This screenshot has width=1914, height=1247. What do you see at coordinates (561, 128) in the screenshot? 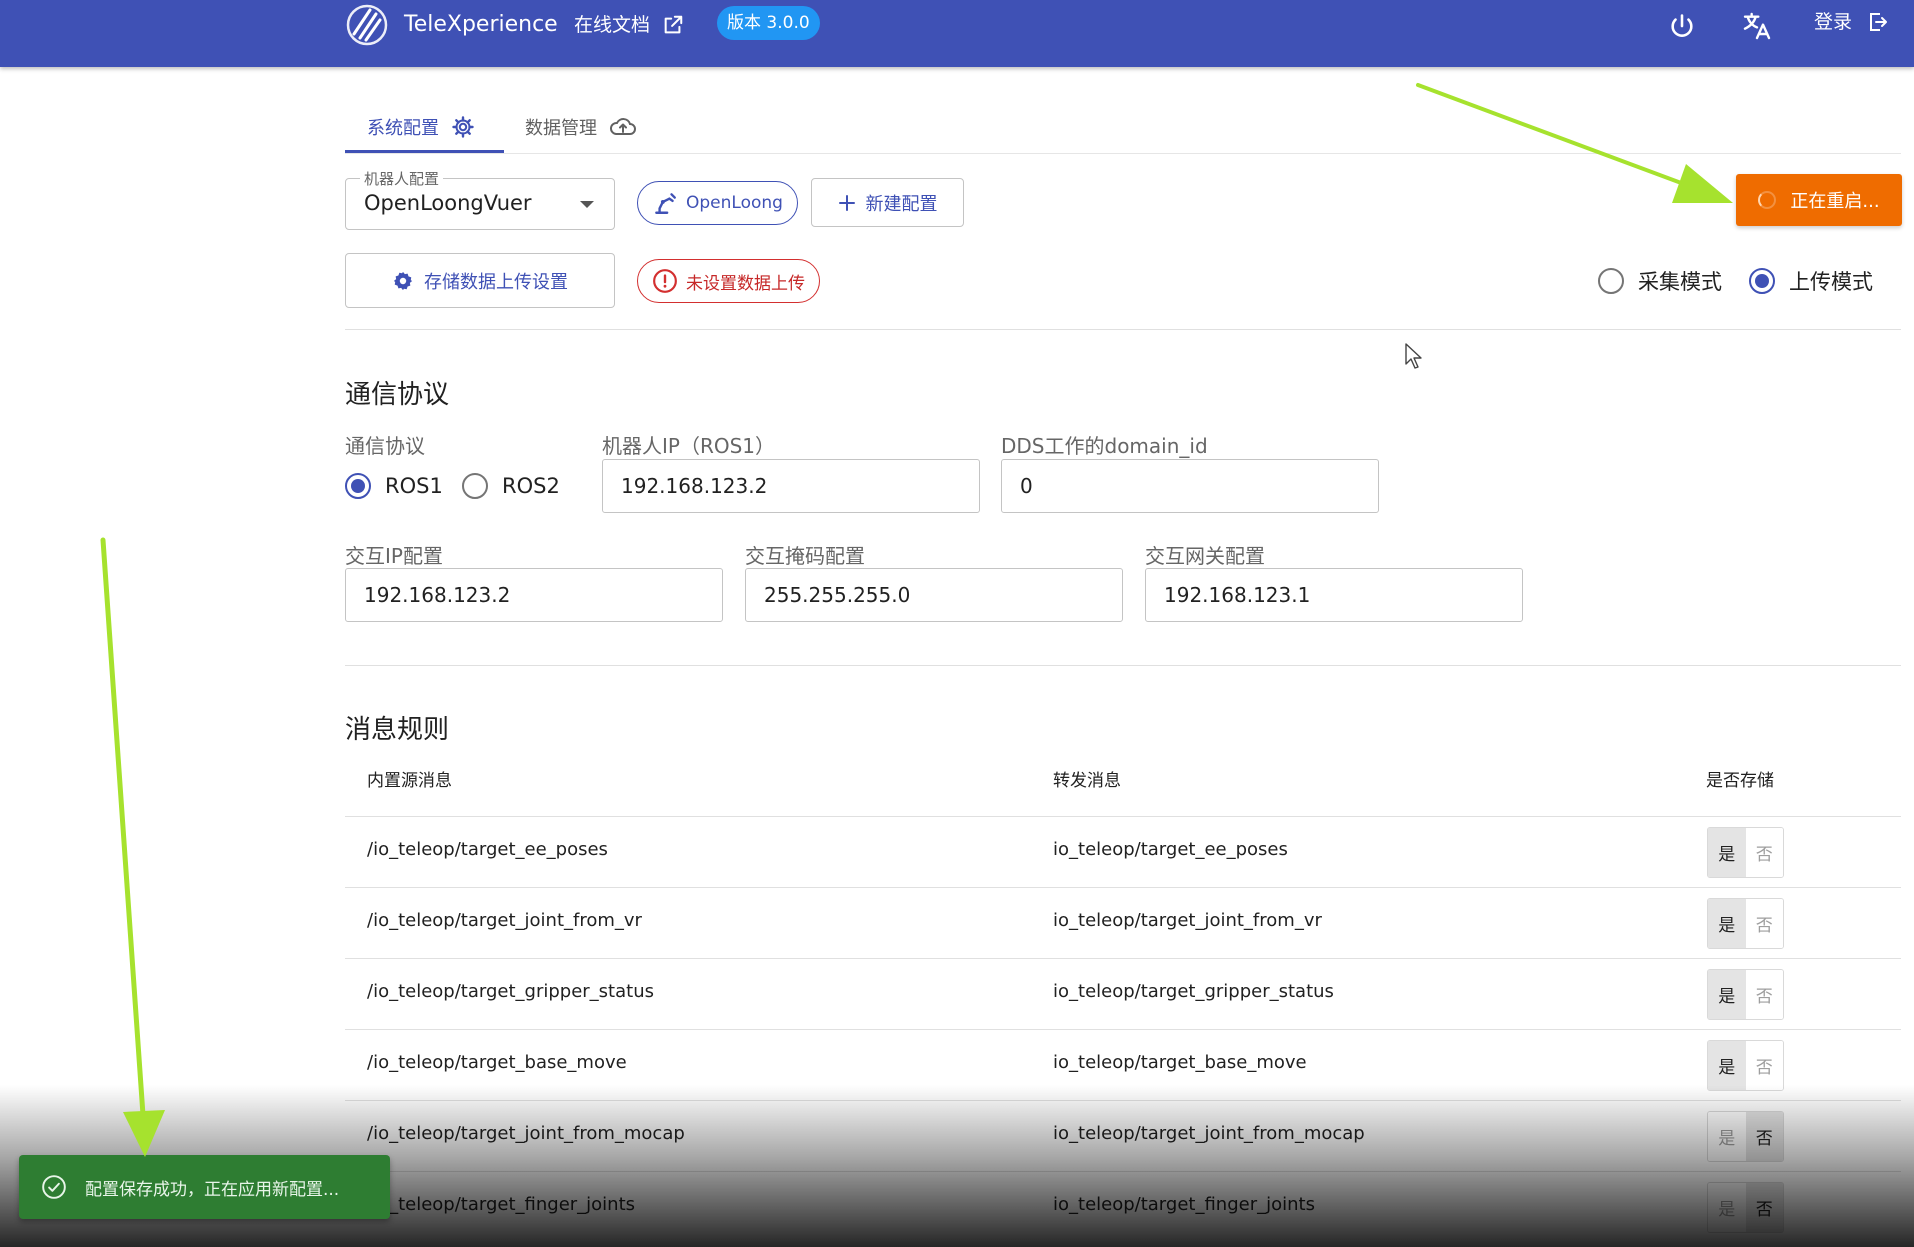
I see `tab-data-management-label: 数据管理` at bounding box center [561, 128].